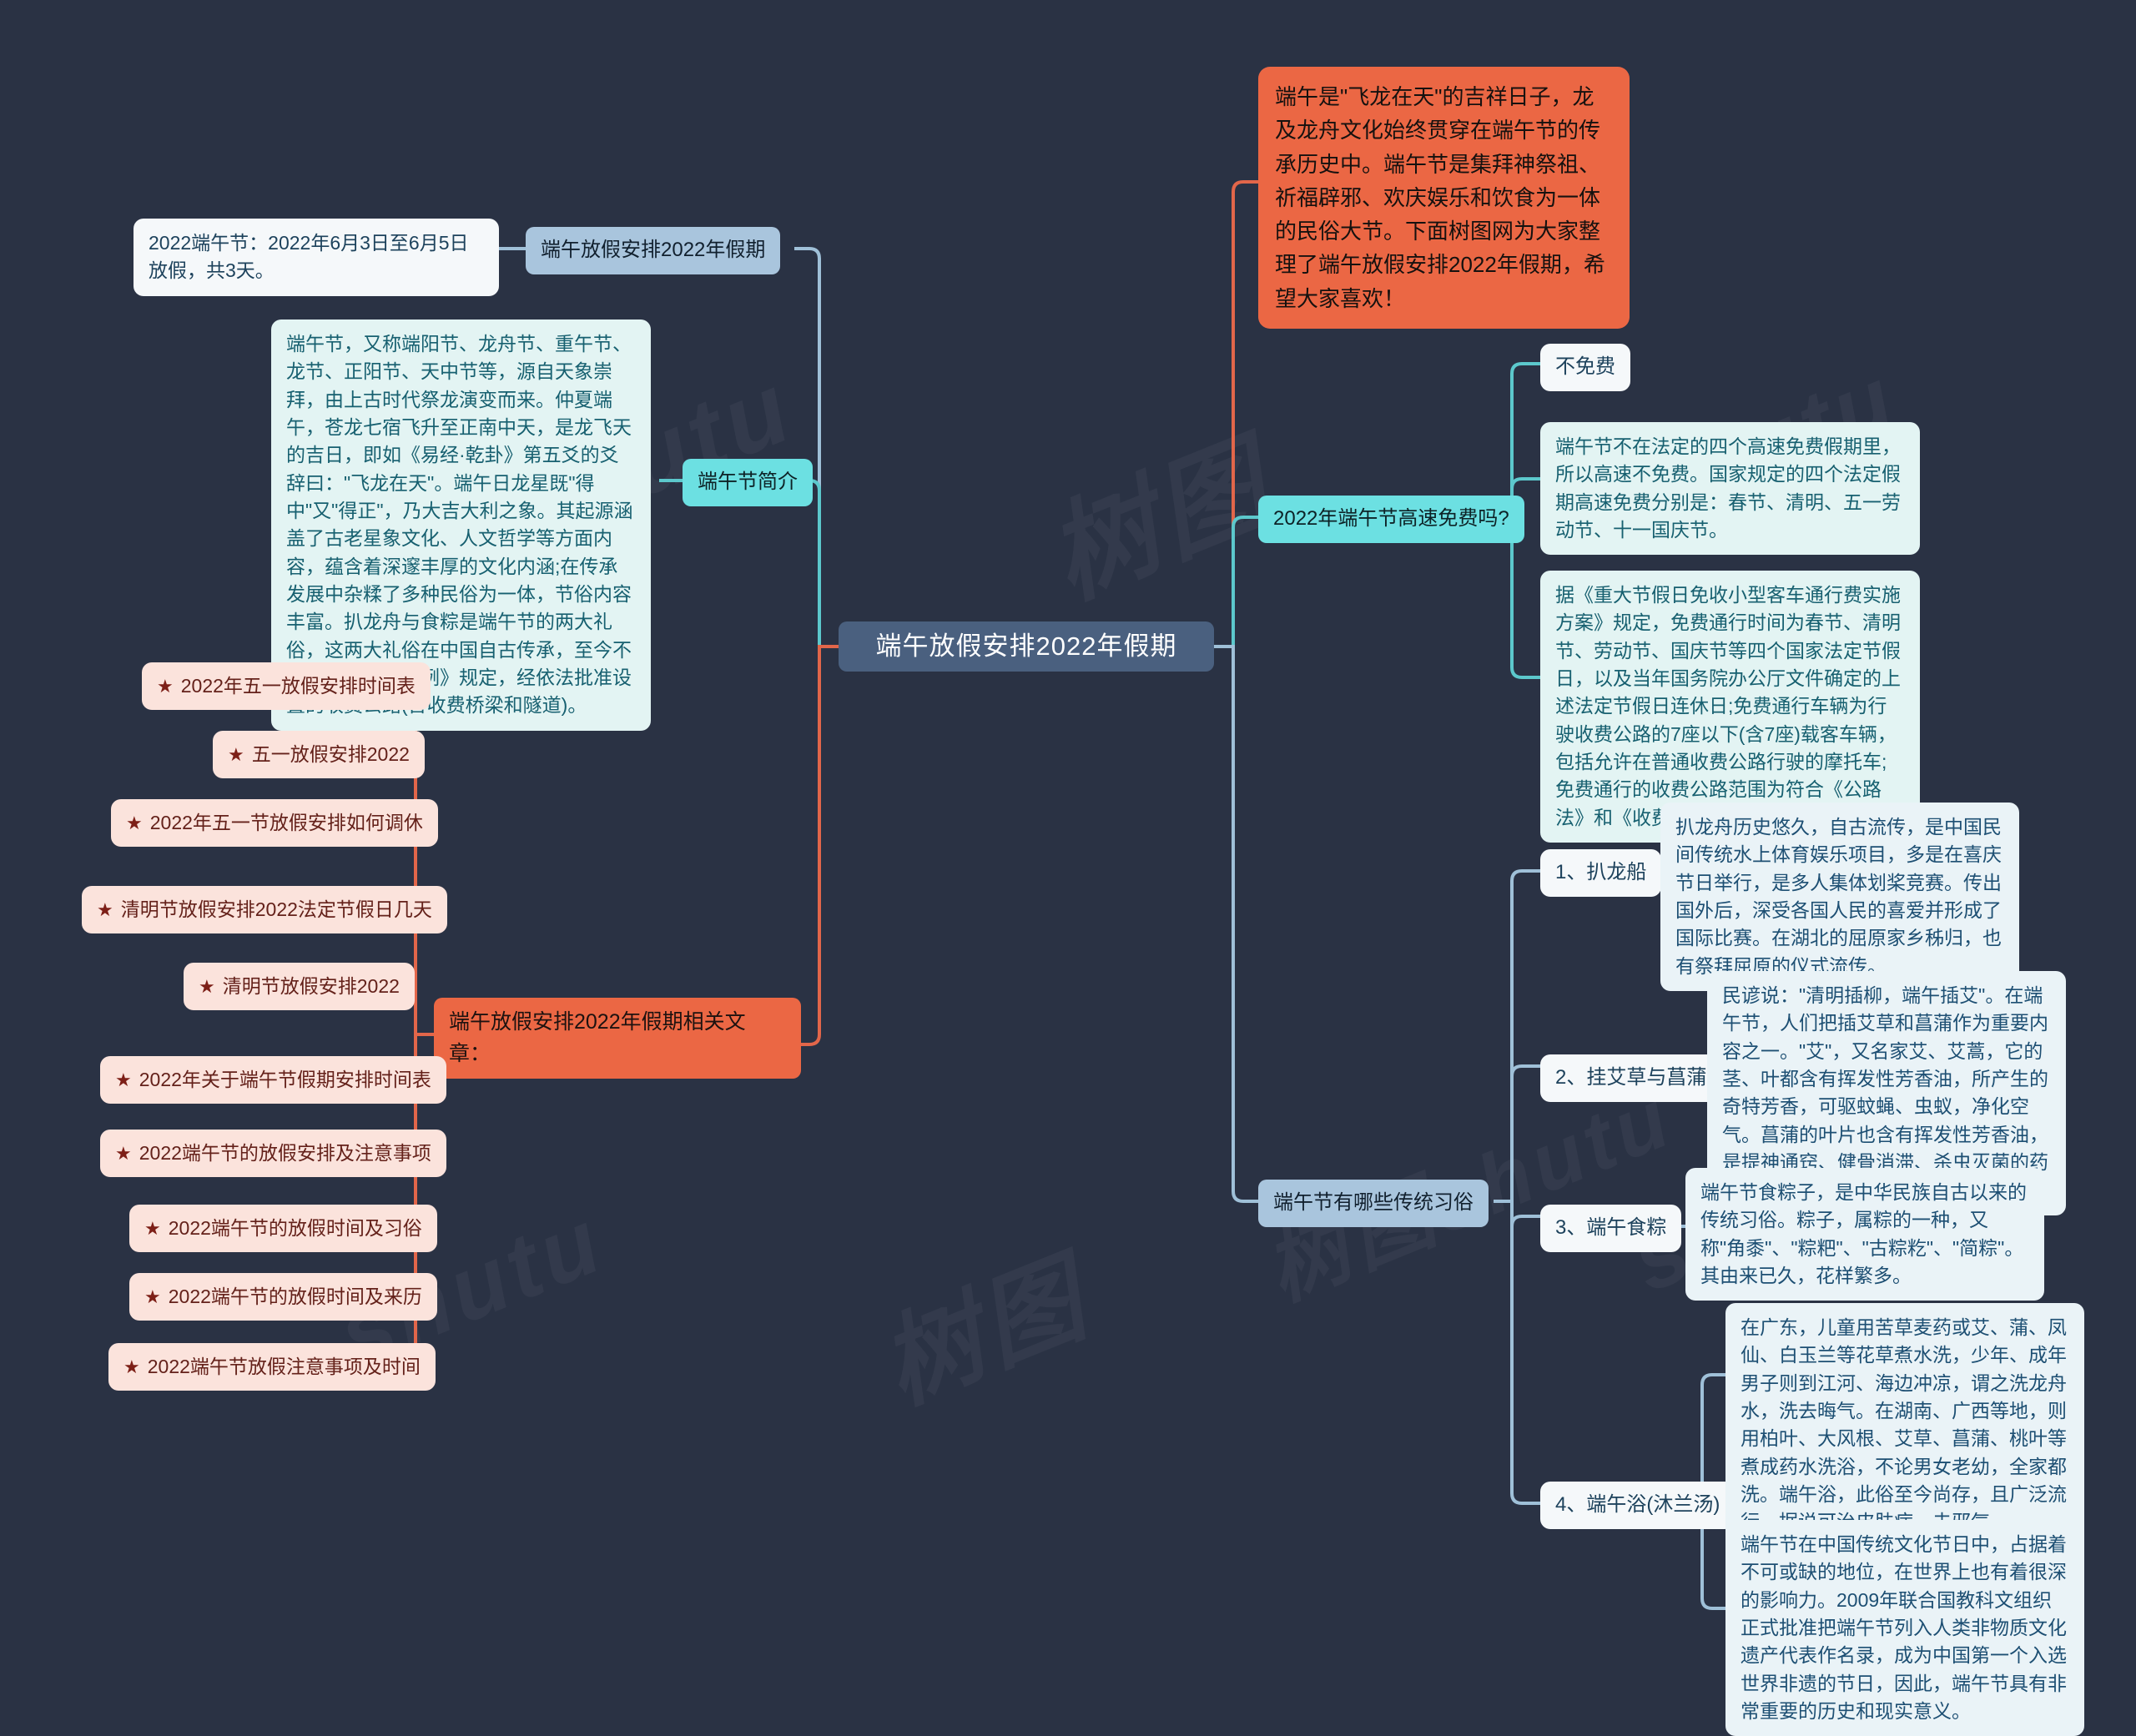 The image size is (2136, 1736). Describe the element at coordinates (284, 1366) in the screenshot. I see `article-item-label: 2022端午节放假注意事项及时间` at that location.